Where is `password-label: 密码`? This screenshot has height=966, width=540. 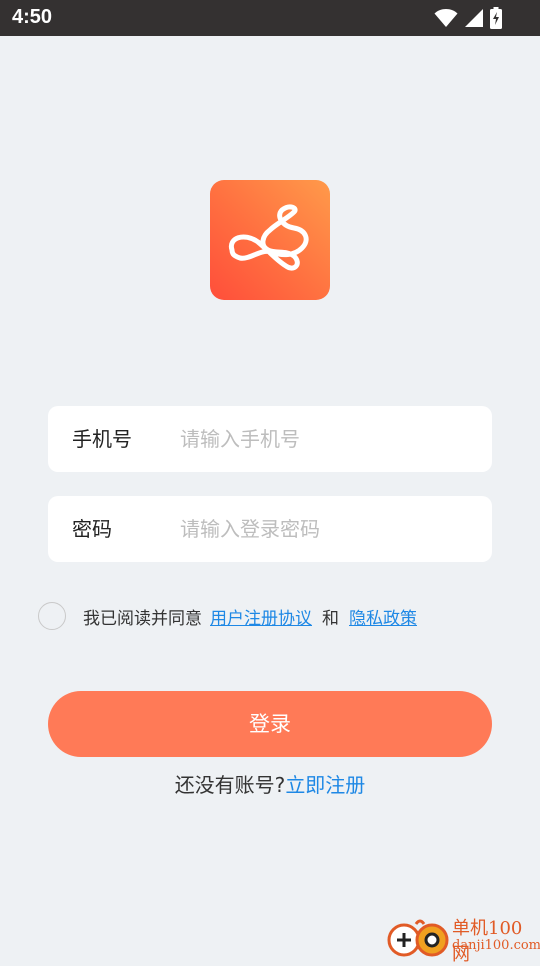
password-label: 密码 is located at coordinates (92, 529).